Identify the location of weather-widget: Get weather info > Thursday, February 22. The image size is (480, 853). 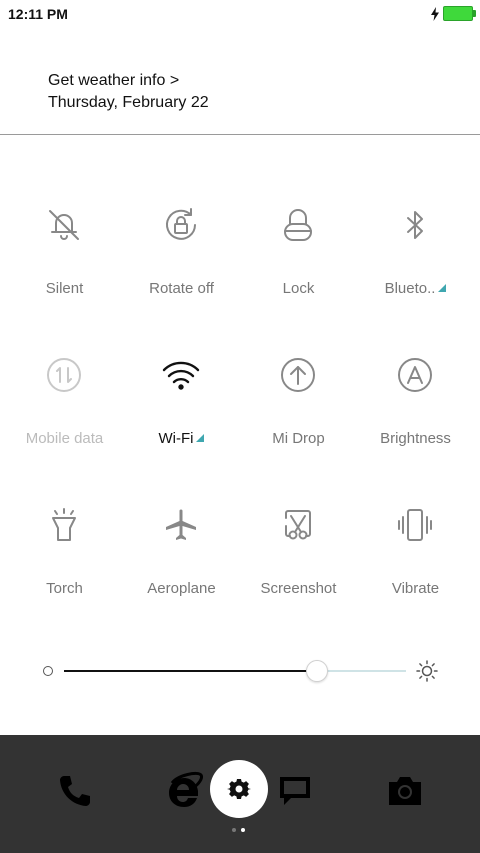
(128, 92).